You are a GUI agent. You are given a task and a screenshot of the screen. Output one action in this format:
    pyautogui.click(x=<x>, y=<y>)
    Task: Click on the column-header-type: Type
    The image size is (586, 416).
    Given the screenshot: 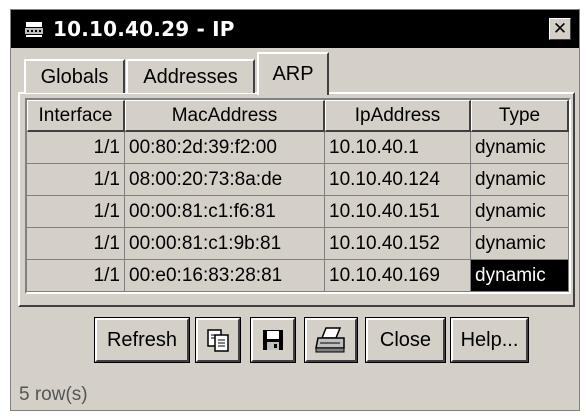 What is the action you would take?
    pyautogui.click(x=520, y=116)
    